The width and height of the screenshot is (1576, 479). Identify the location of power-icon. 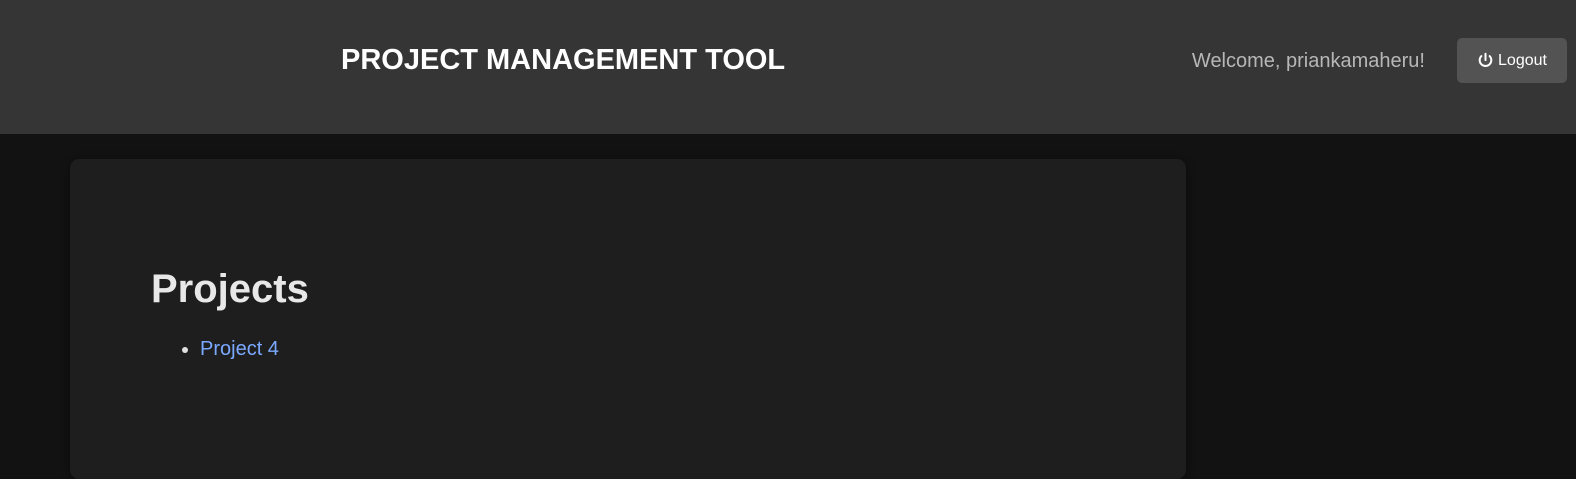
(1485, 60).